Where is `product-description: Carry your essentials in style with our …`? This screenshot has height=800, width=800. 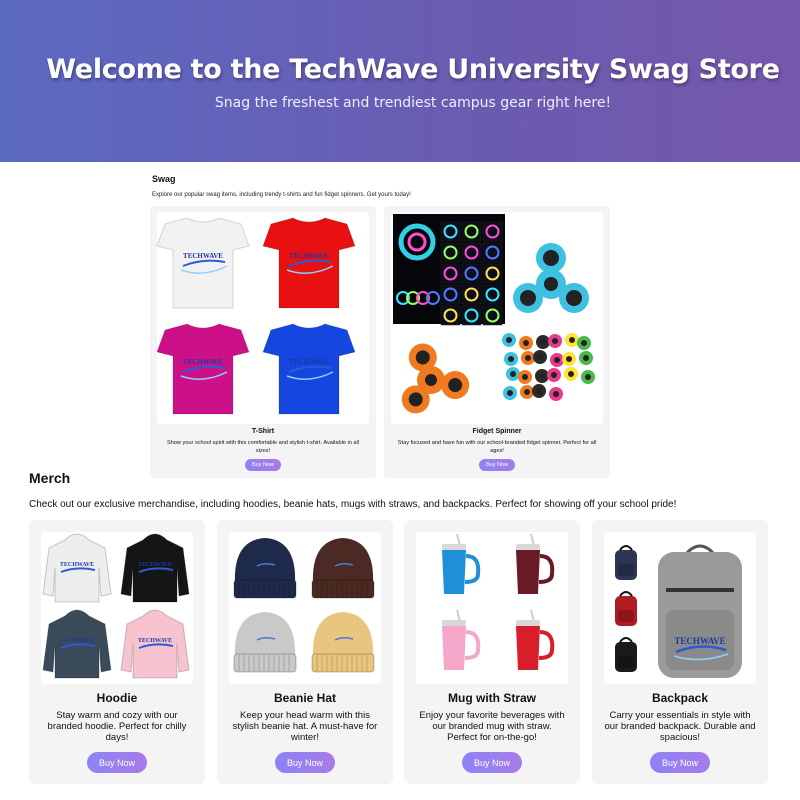
product-description: Carry your essentials in style with our … is located at coordinates (680, 726).